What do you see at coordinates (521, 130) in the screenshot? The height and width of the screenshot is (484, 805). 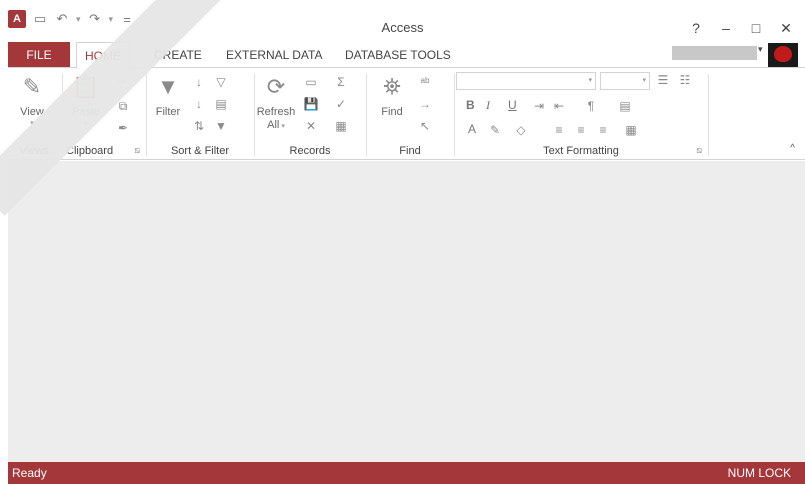 I see `background-color-icon: ◇` at bounding box center [521, 130].